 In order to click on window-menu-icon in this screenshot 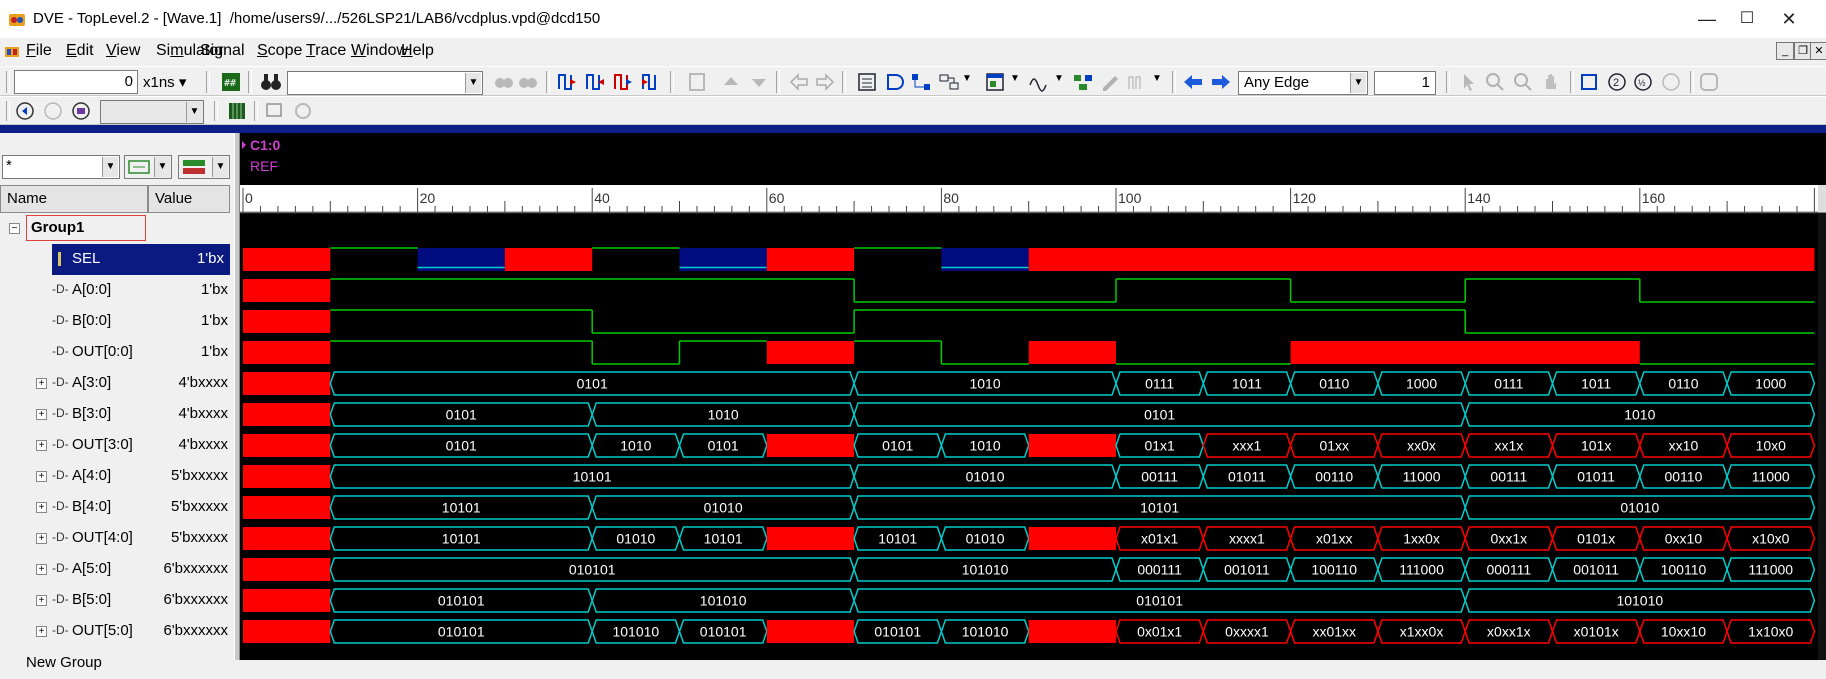, I will do `click(12, 52)`.